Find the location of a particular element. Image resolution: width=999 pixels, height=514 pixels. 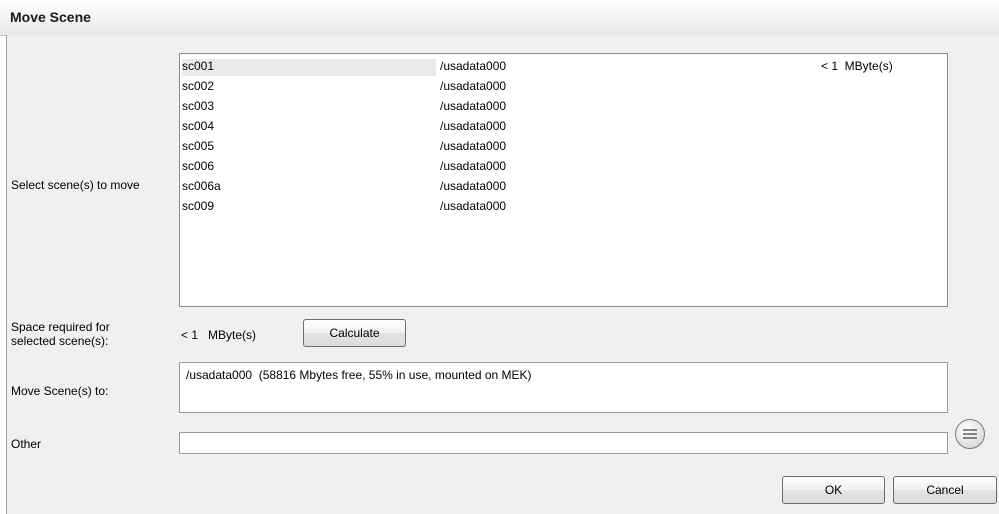

scene-row: sc009/usadata000 is located at coordinates (563, 206).